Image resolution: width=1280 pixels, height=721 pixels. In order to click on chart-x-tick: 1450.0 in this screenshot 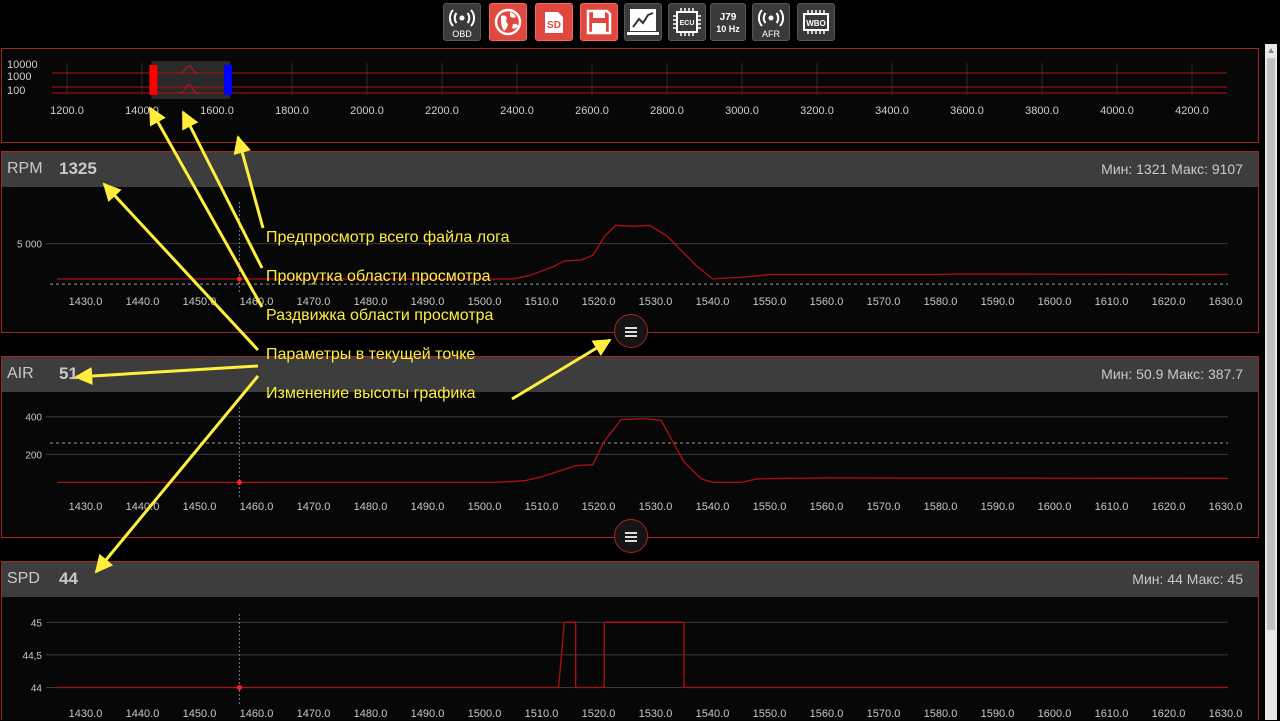, I will do `click(200, 302)`.